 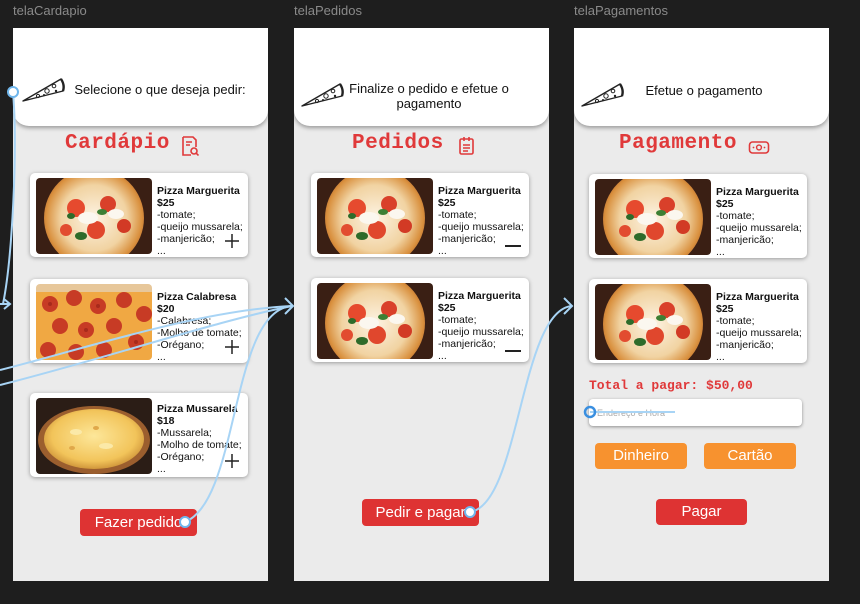 I want to click on card-button: Cartão, so click(x=750, y=456).